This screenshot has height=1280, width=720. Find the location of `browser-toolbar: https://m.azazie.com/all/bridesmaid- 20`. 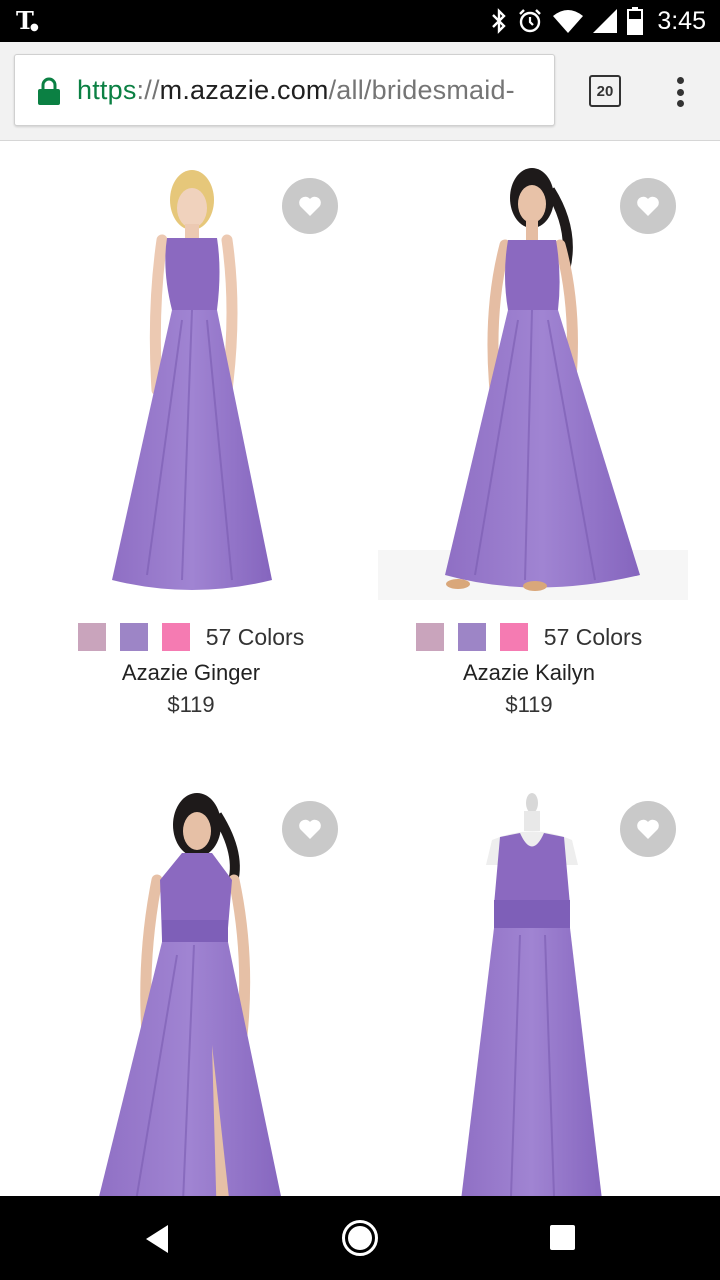

browser-toolbar: https://m.azazie.com/all/bridesmaid- 20 is located at coordinates (360, 91).